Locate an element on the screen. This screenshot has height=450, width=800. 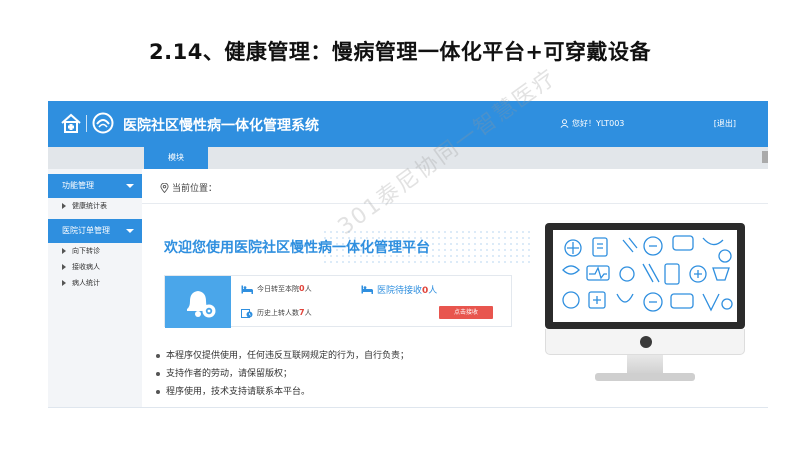
sidebar-item-patient-stats: 病人统计 is located at coordinates (95, 283).